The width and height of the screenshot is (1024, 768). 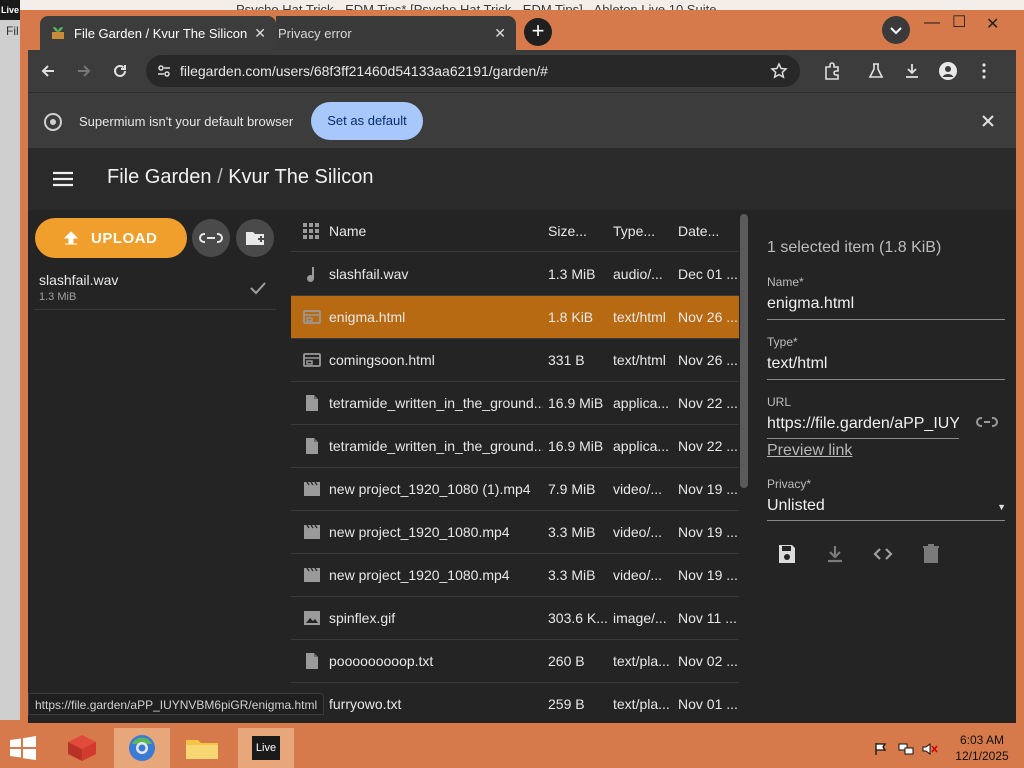 What do you see at coordinates (867, 506) in the screenshot?
I see `privacy-select: Unlisted` at bounding box center [867, 506].